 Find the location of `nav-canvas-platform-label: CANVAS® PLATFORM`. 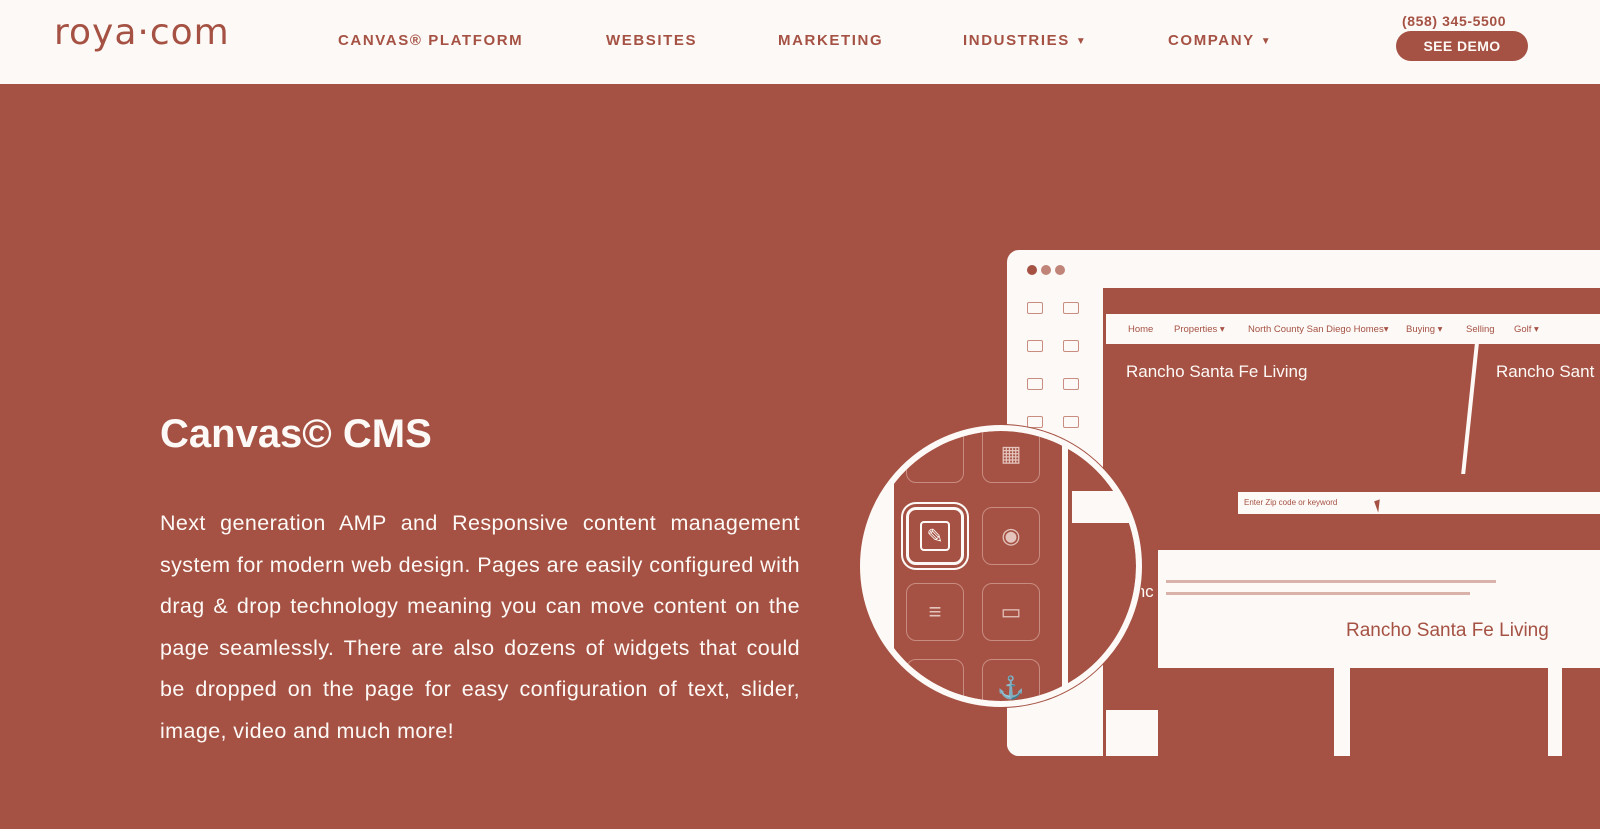

nav-canvas-platform-label: CANVAS® PLATFORM is located at coordinates (431, 40).